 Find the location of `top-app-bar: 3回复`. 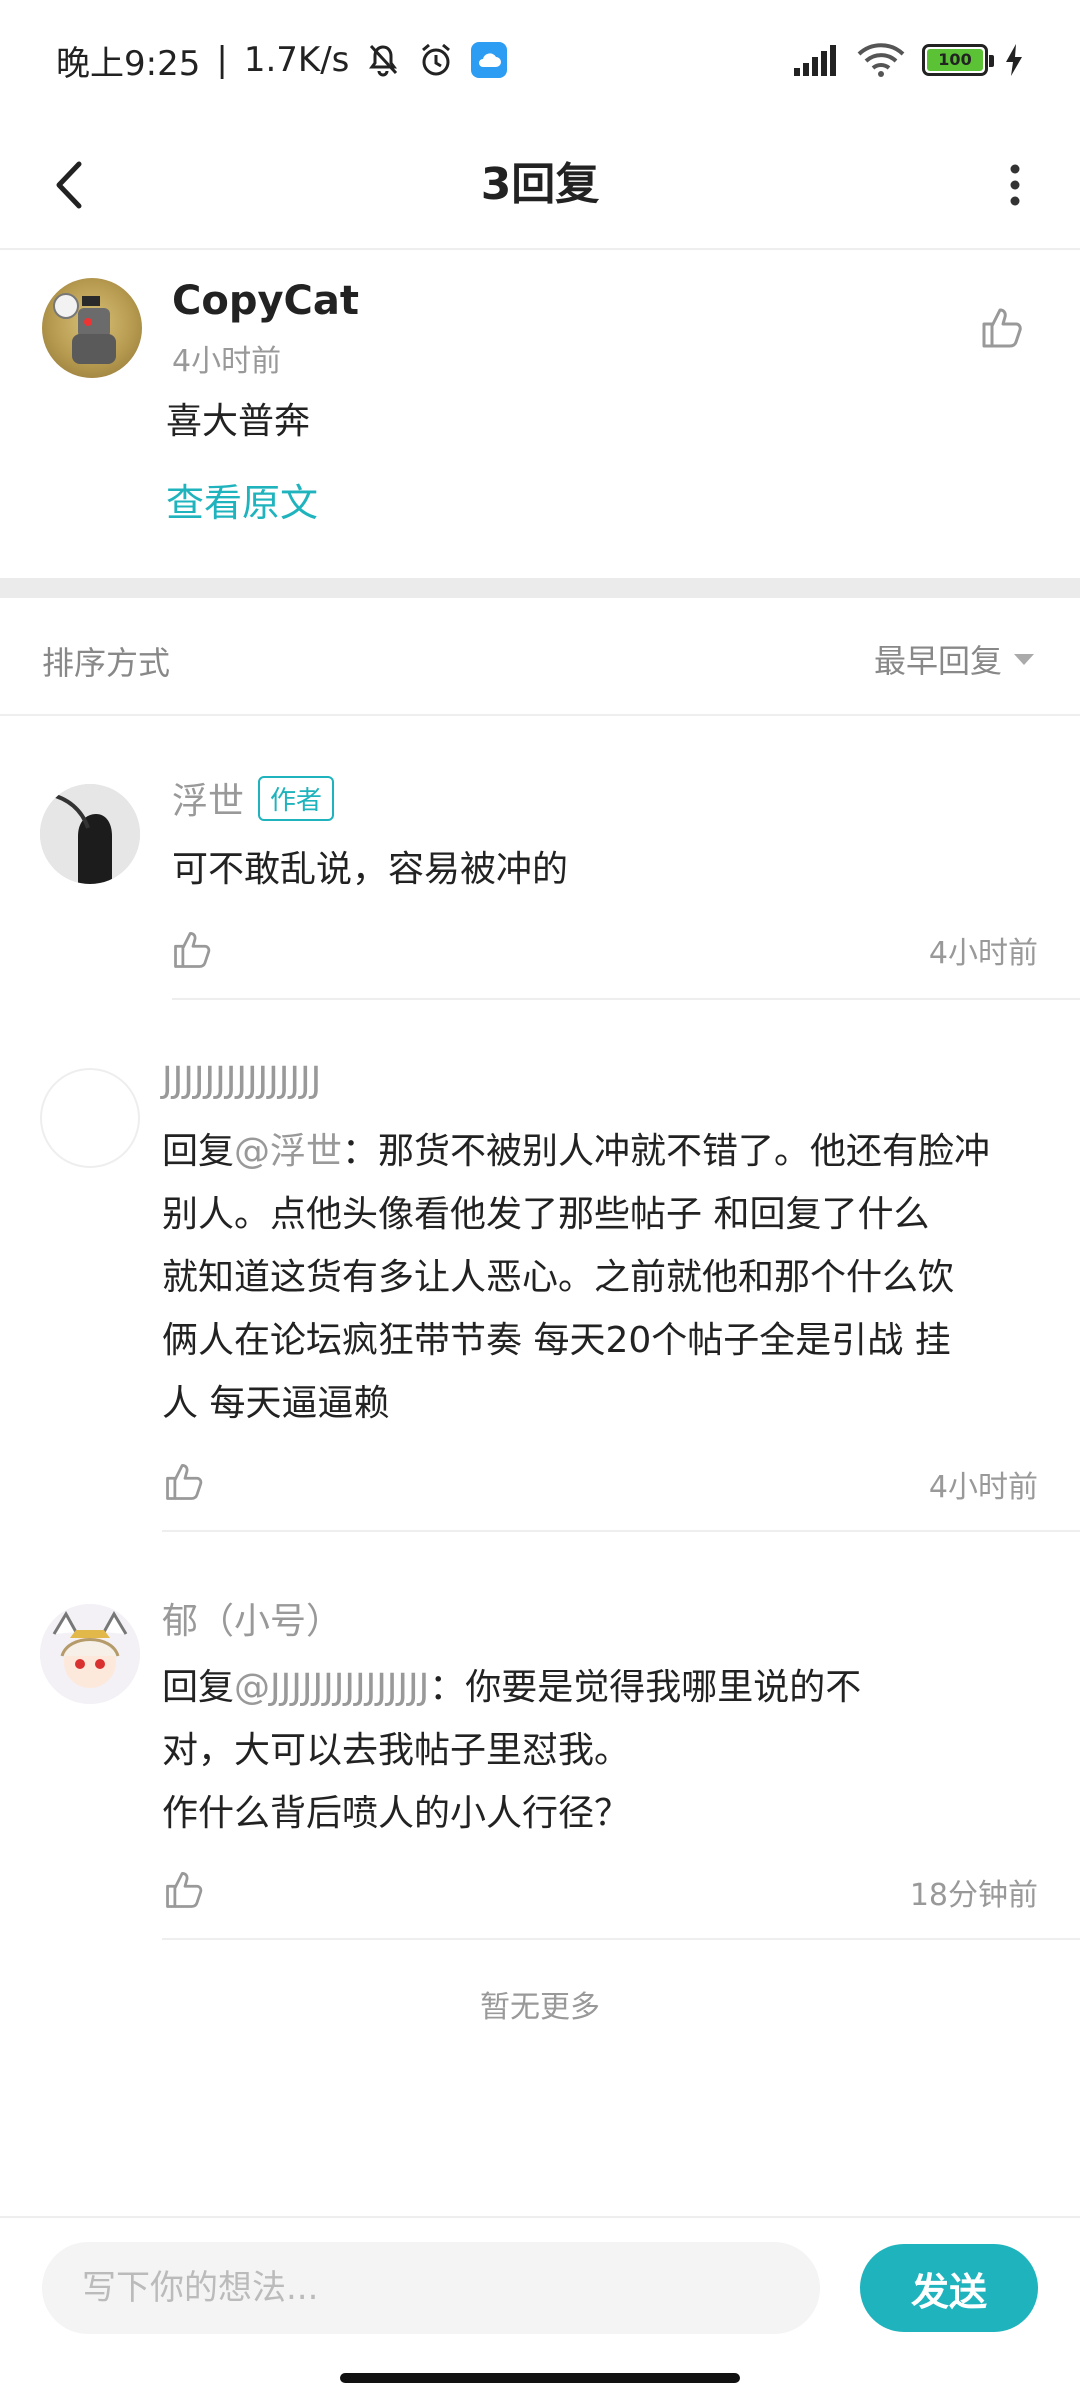

top-app-bar: 3回复 is located at coordinates (540, 185).